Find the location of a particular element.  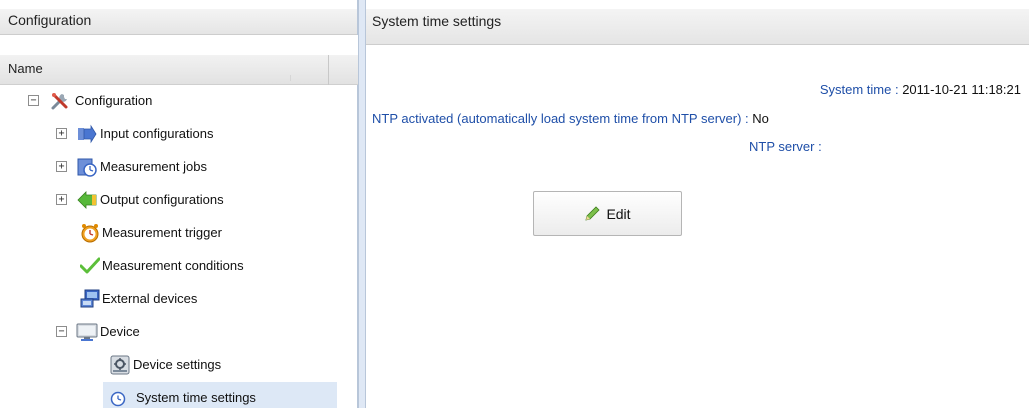

tree-node-device-settings: Device settings is located at coordinates (179, 365).